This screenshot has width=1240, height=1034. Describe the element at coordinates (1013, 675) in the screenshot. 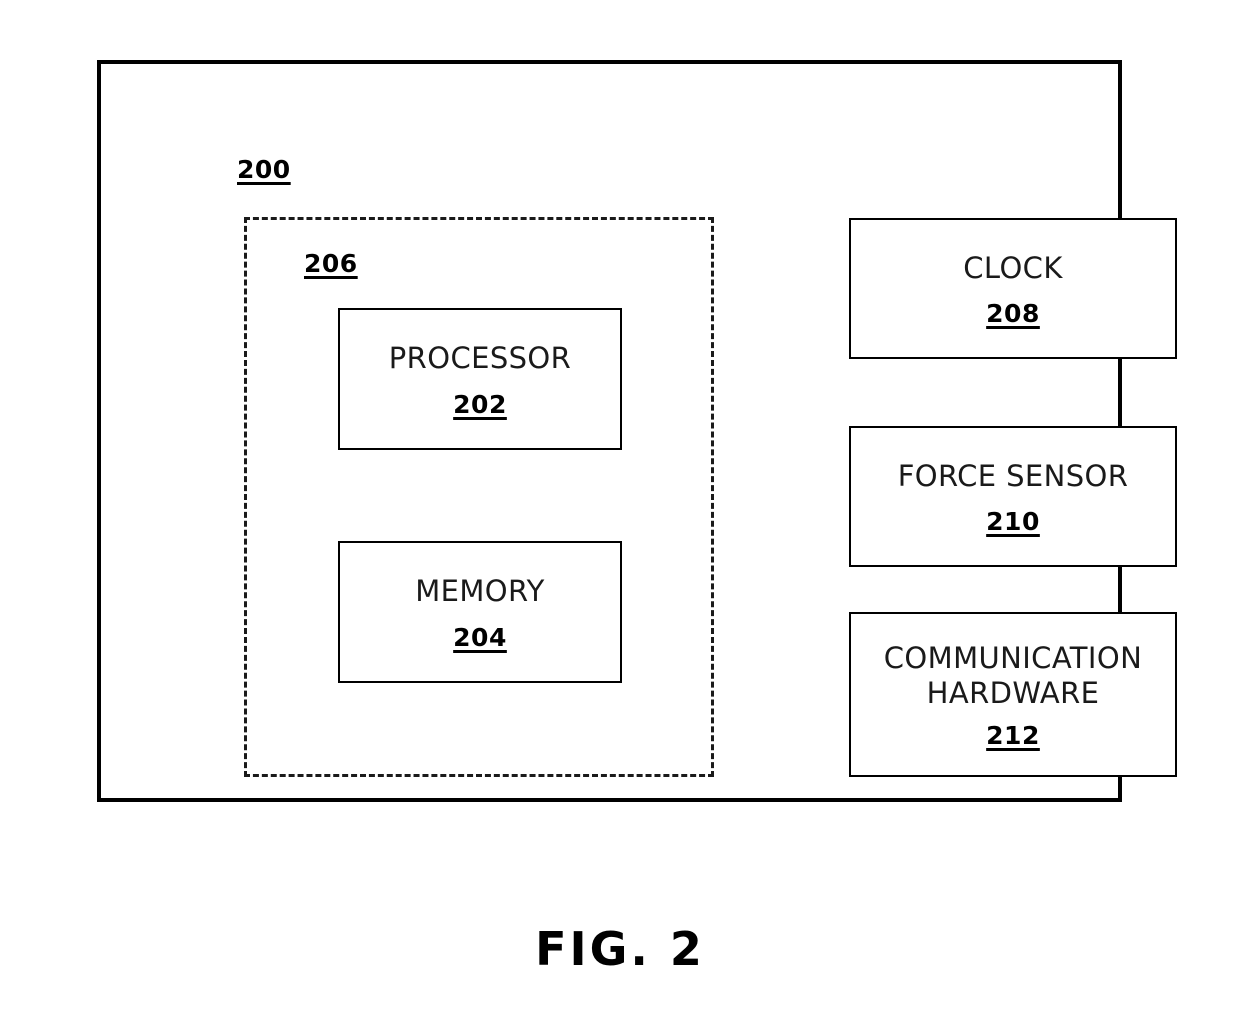

I see `block-communication-hardware-title: COMMUNICATION HARDWARE` at that location.